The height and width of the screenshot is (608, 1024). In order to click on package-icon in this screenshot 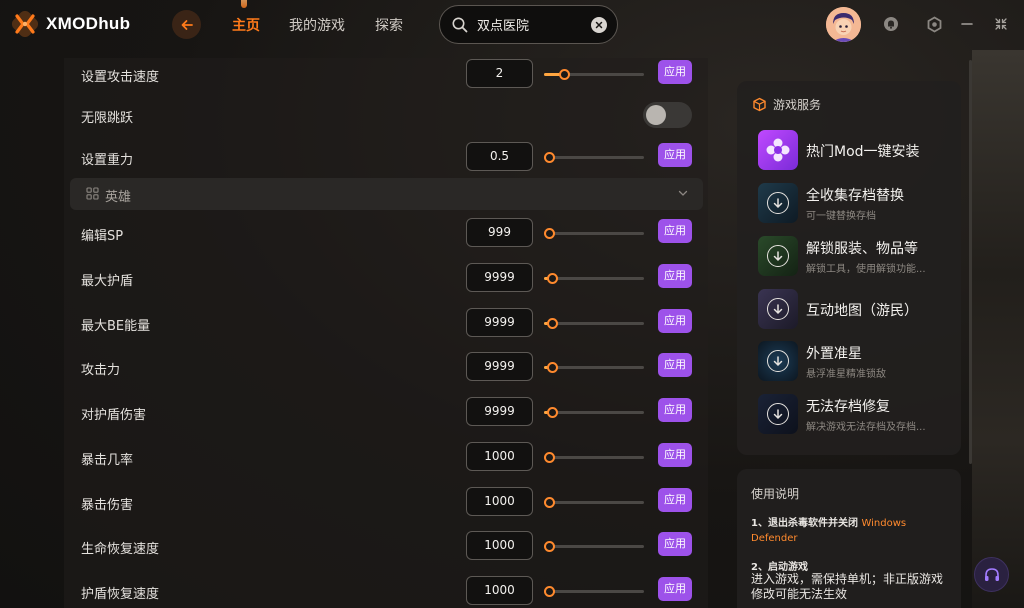, I will do `click(759, 104)`.